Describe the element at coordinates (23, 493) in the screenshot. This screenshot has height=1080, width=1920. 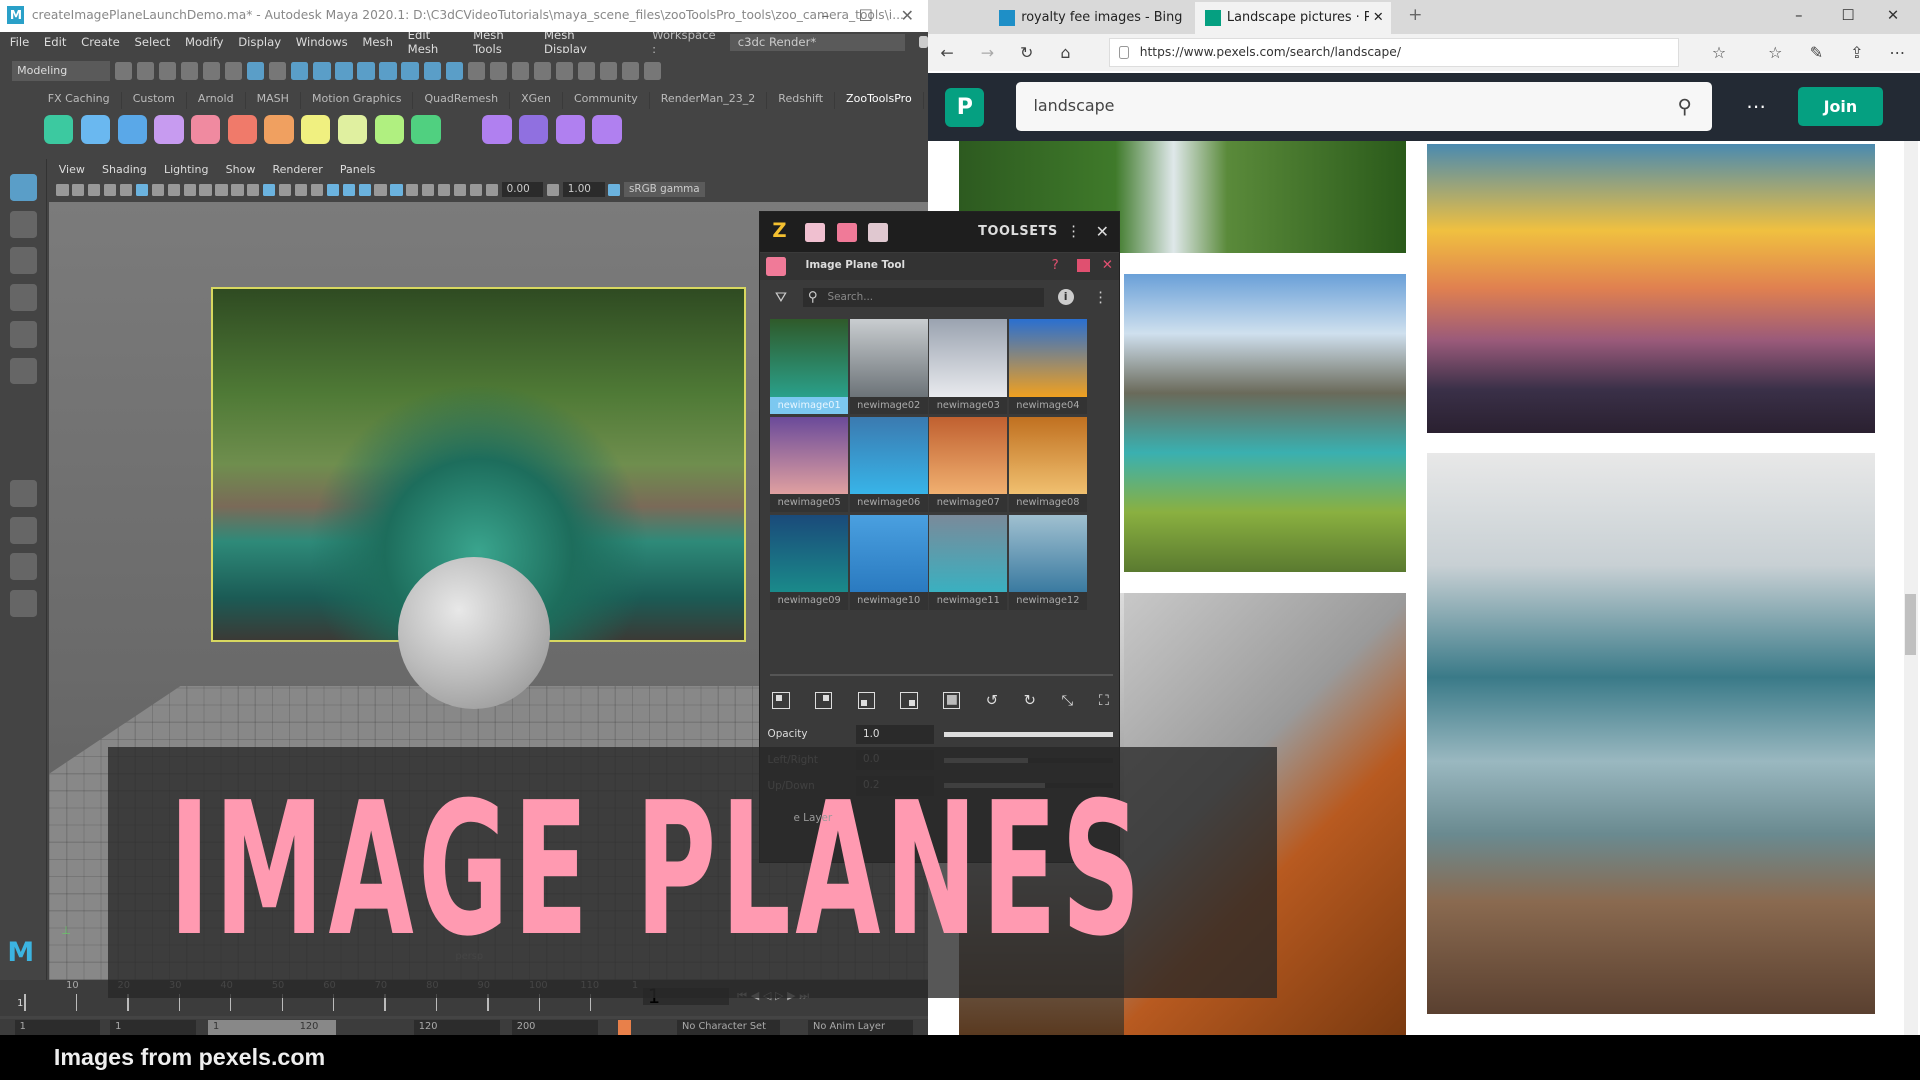
I see `single-view-icon` at that location.